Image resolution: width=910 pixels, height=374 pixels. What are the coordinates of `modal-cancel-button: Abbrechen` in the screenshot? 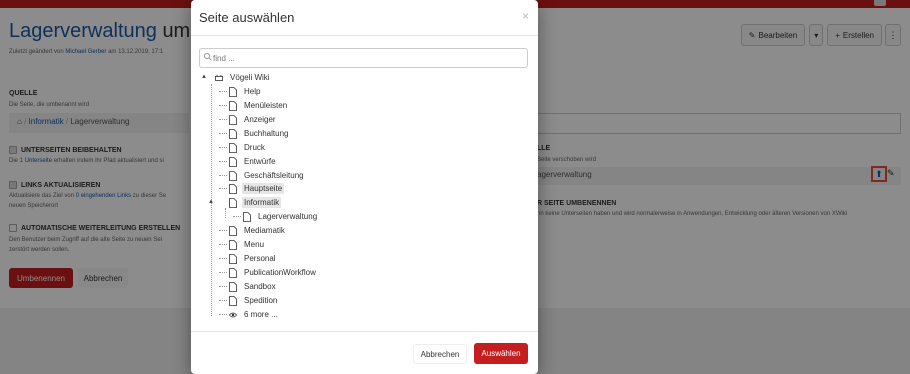 It's located at (440, 354).